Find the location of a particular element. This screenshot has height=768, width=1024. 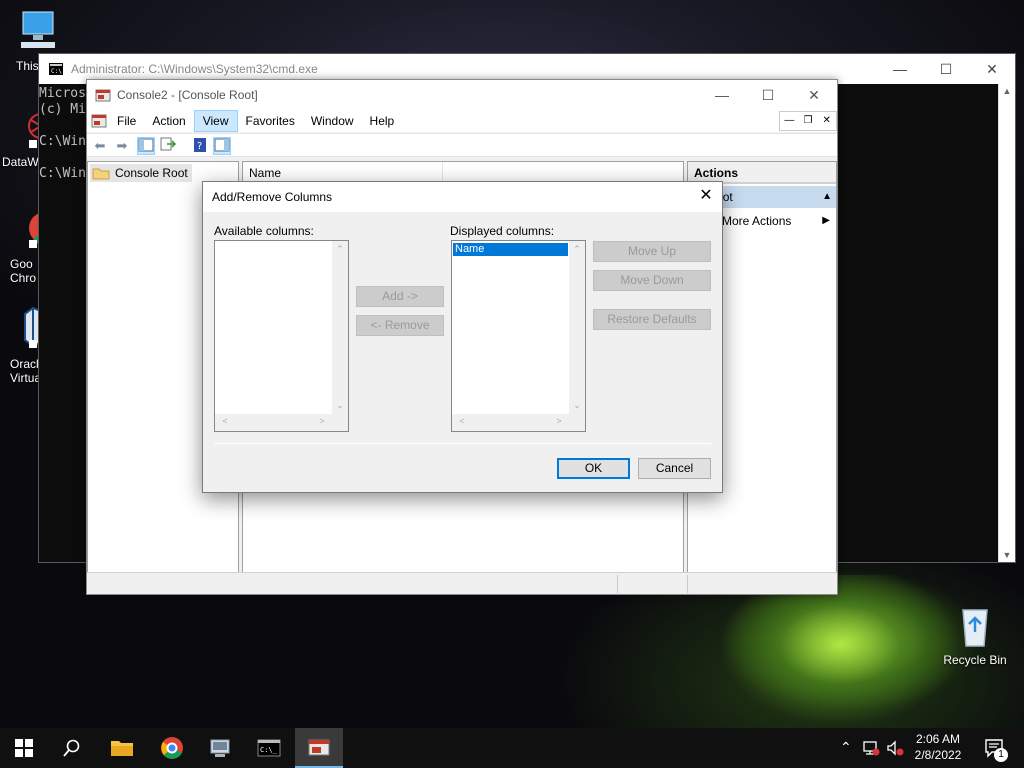

action-center-button: 1 is located at coordinates (998, 748).